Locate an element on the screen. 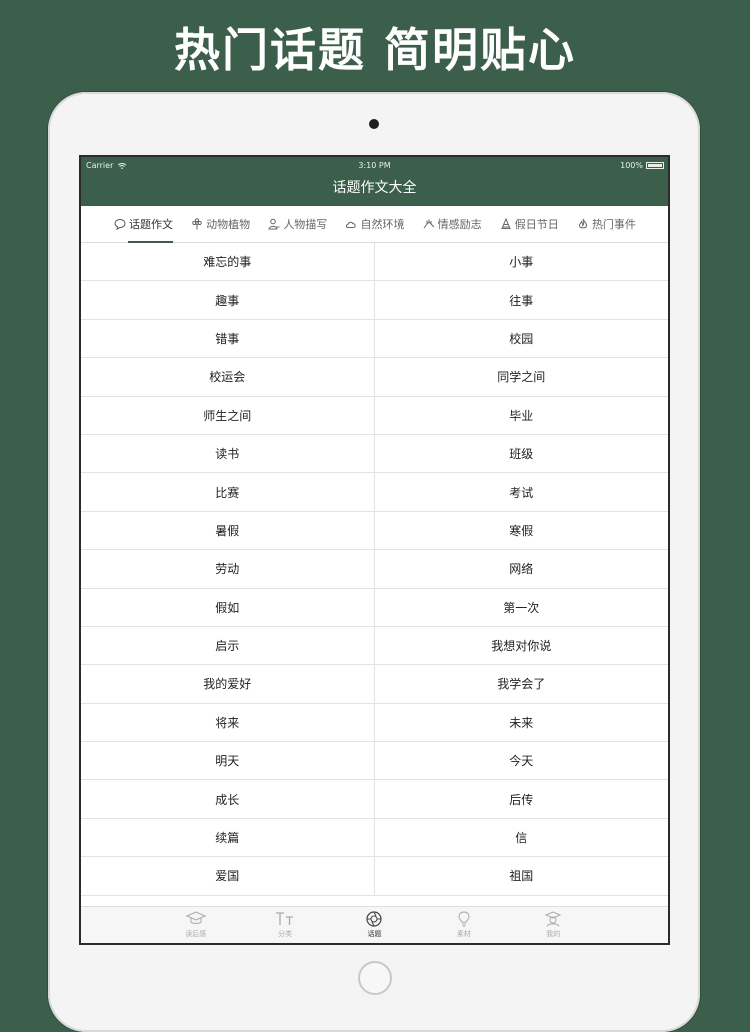 The height and width of the screenshot is (1032, 750). topic-cell: 班级 is located at coordinates (522, 453).